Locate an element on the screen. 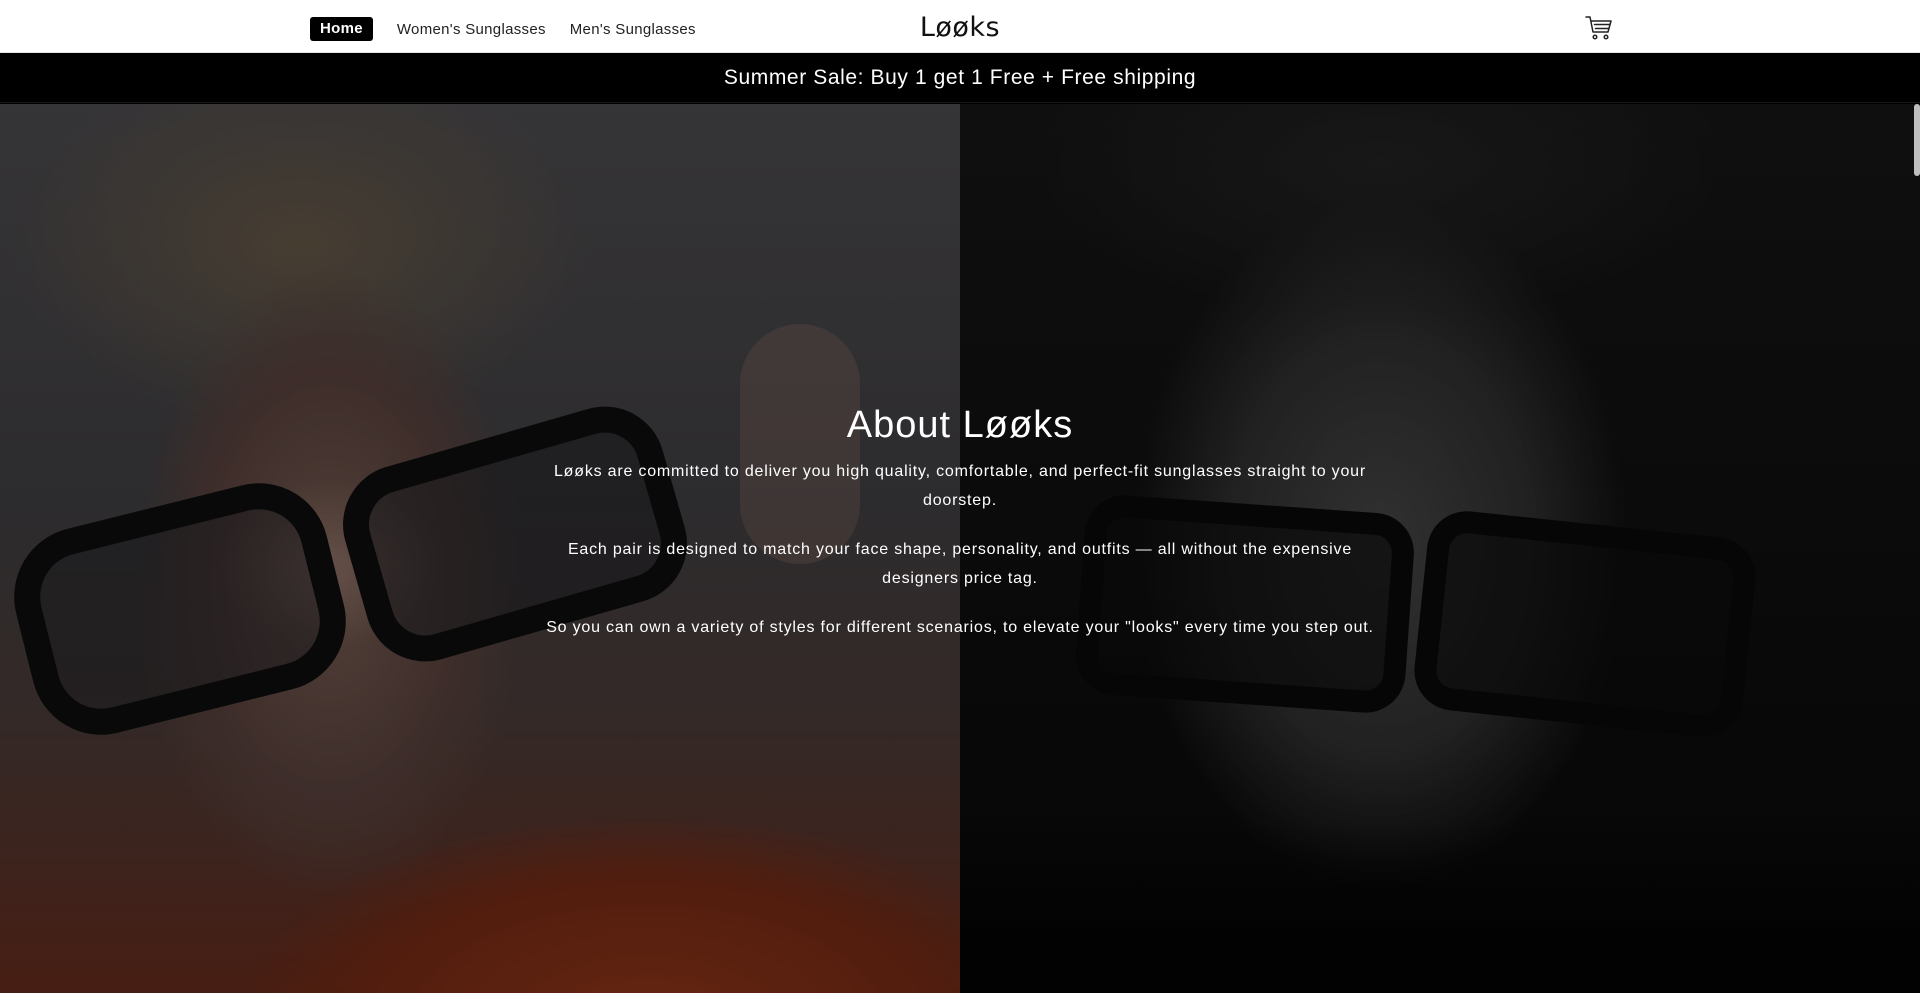 This screenshot has height=993, width=1920. main-nav: Home Women's Sunglasses Men's Sunglasses is located at coordinates (515, 29).